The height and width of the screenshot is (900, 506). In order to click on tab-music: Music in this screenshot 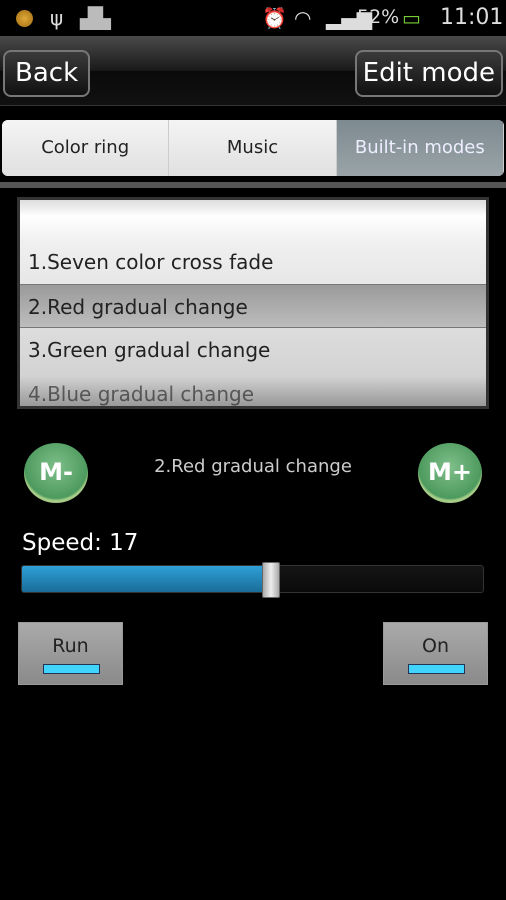, I will do `click(253, 148)`.